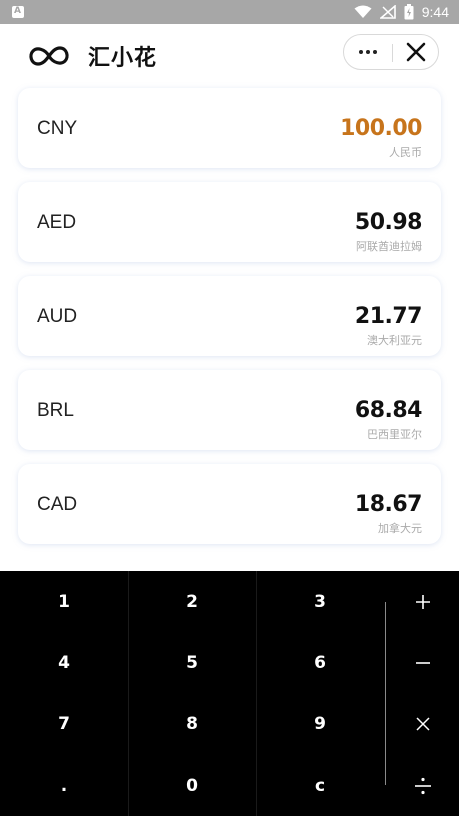 This screenshot has height=816, width=459. What do you see at coordinates (17, 11) in the screenshot?
I see `notification-letter: A` at bounding box center [17, 11].